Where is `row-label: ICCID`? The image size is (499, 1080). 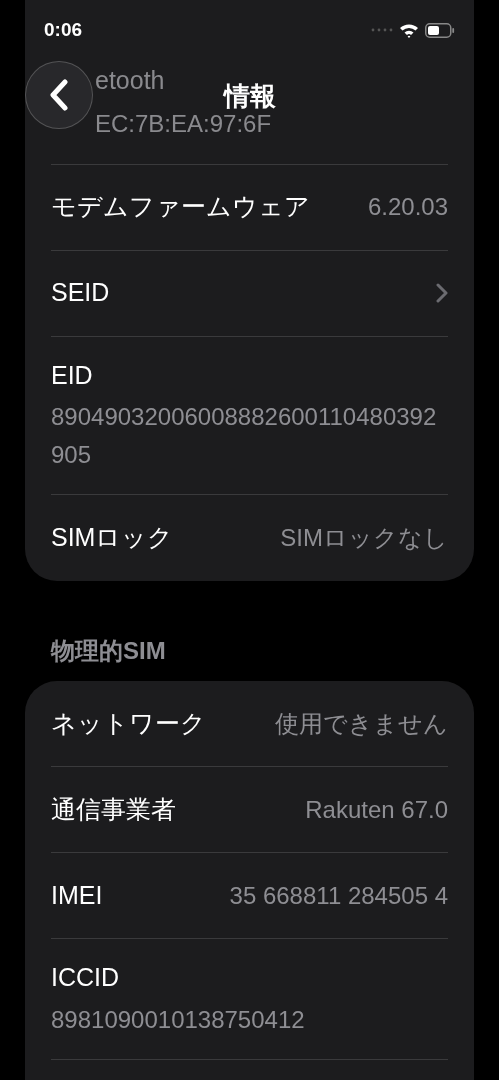
row-label: ICCID is located at coordinates (86, 977).